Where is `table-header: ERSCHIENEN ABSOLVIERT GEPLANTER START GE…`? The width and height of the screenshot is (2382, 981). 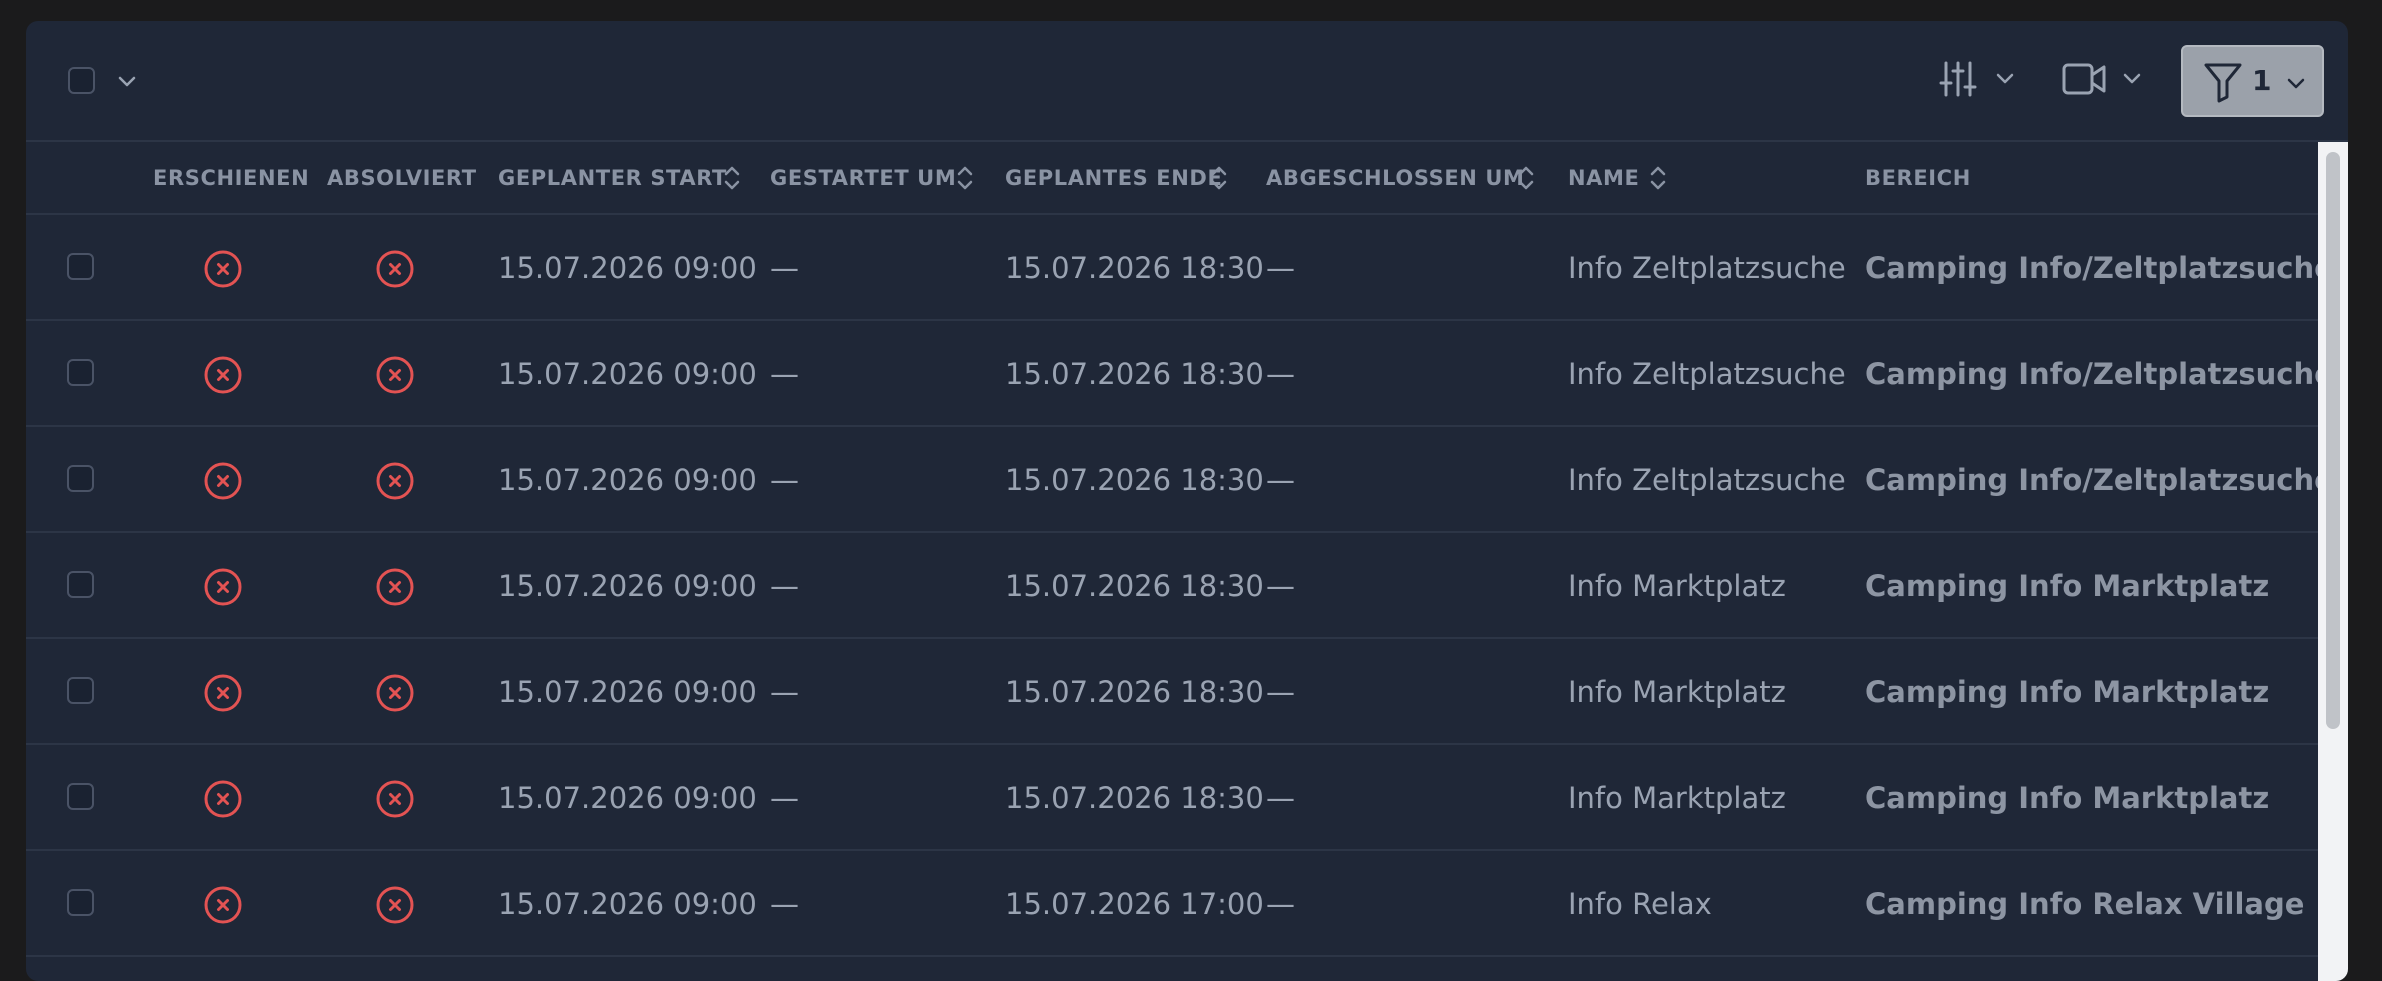 table-header: ERSCHIENEN ABSOLVIERT GEPLANTER START GE… is located at coordinates (1172, 178).